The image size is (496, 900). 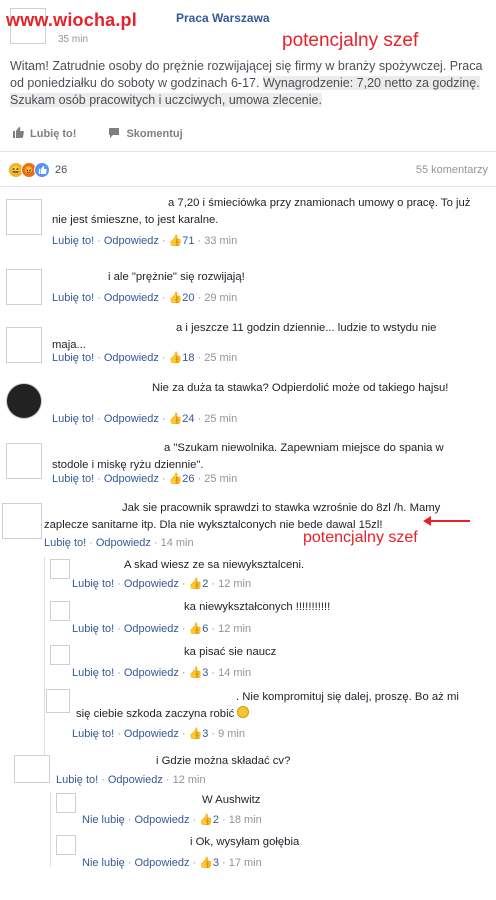 I want to click on comment-meta: Lubię to! · Odpowiedz · 👍3 · 14 min, so click(x=162, y=673).